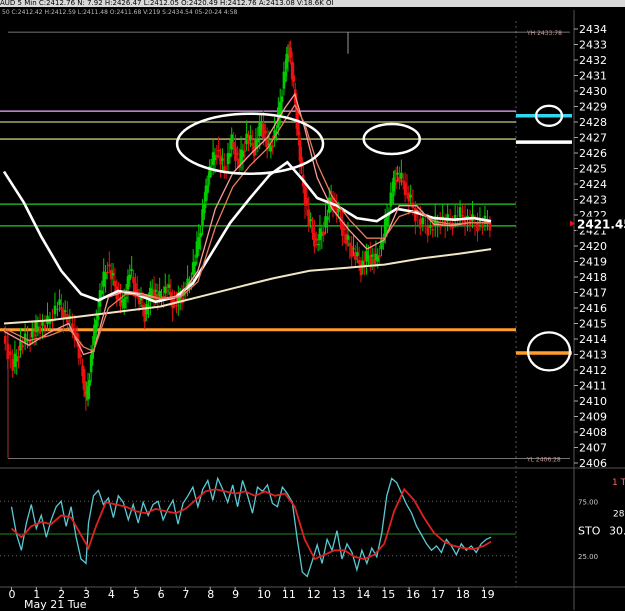 The image size is (625, 611). I want to click on x-tick-label: 9, so click(235, 594).